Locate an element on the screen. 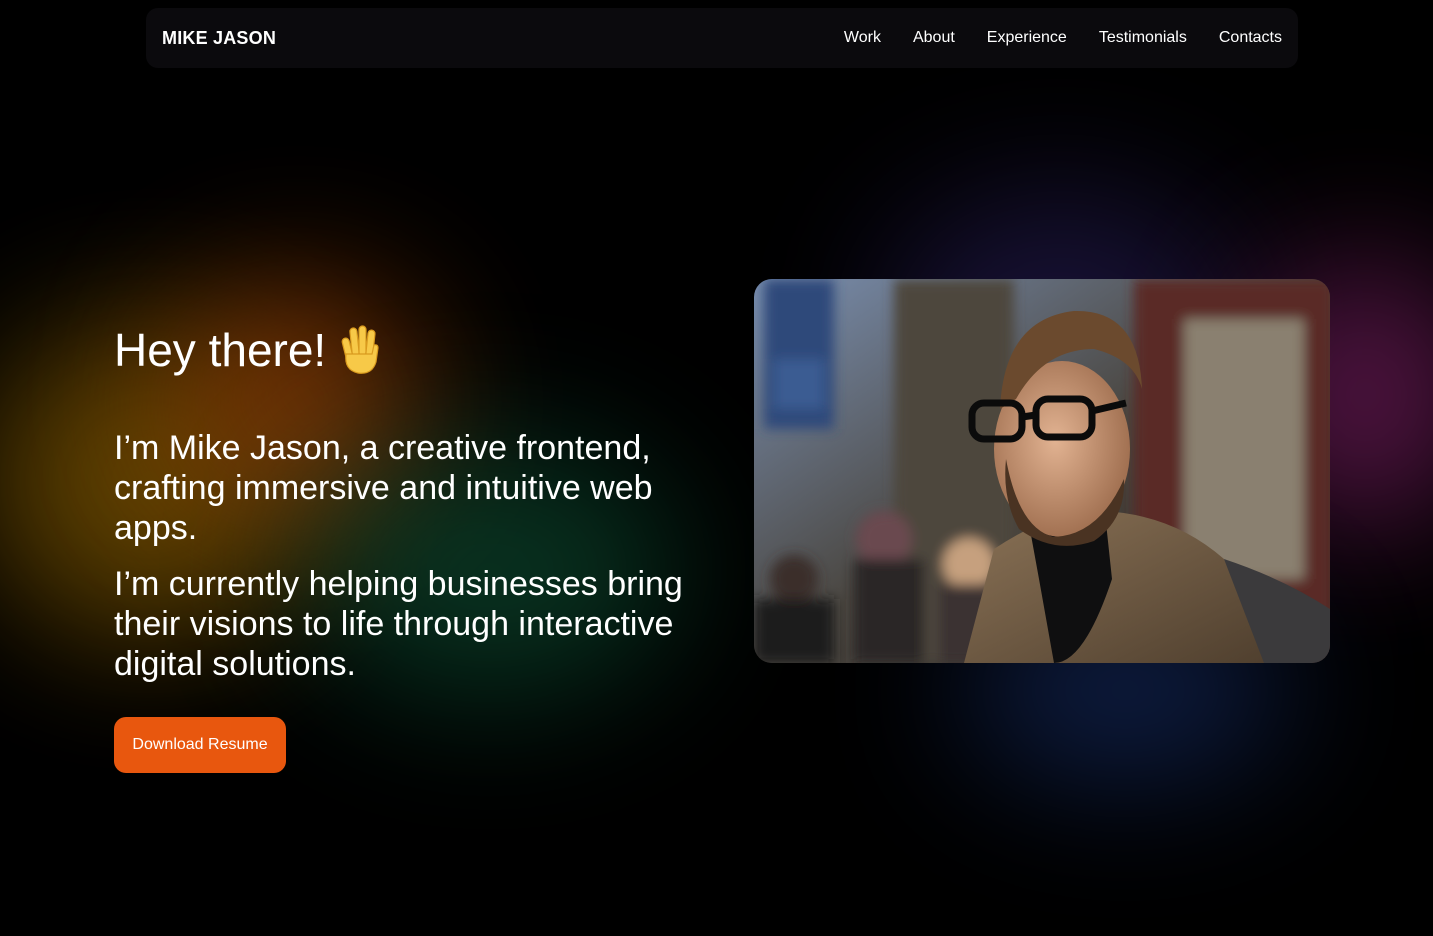  greeting-text: Hey there! is located at coordinates (220, 350).